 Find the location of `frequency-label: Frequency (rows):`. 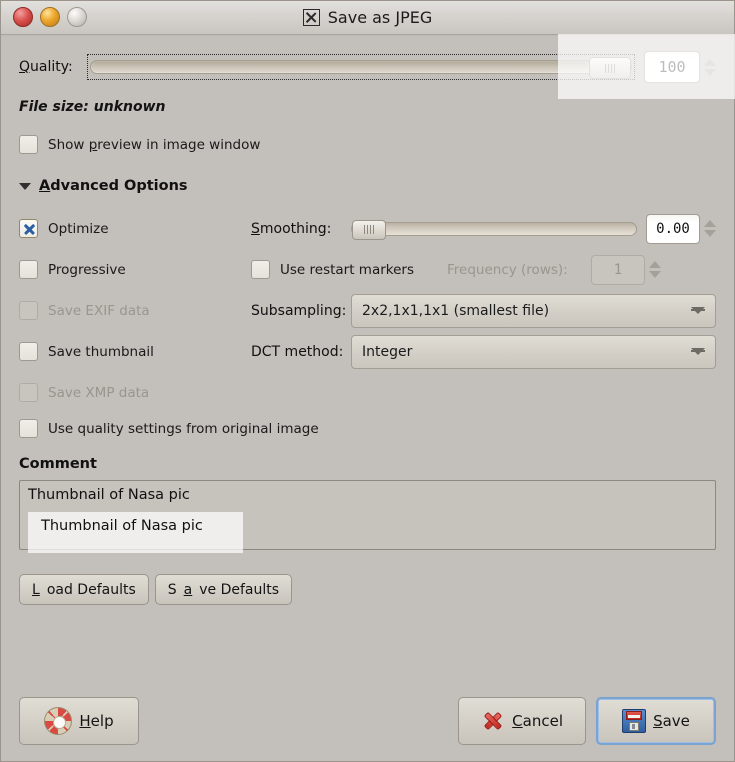

frequency-label: Frequency (rows): is located at coordinates (507, 269).